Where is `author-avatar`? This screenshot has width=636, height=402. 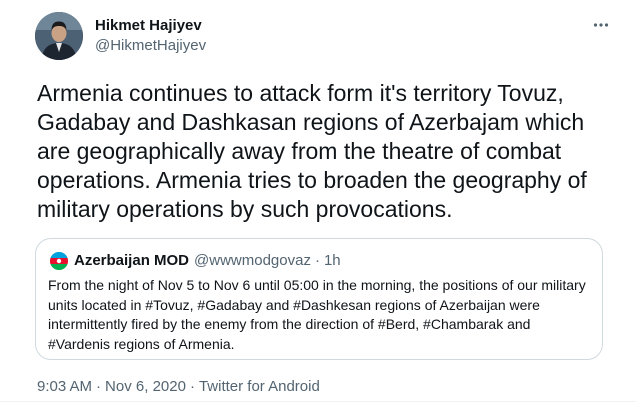 author-avatar is located at coordinates (59, 36).